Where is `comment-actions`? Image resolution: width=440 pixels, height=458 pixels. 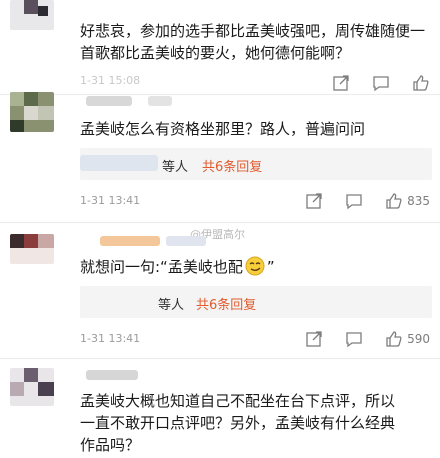 comment-actions is located at coordinates (381, 83).